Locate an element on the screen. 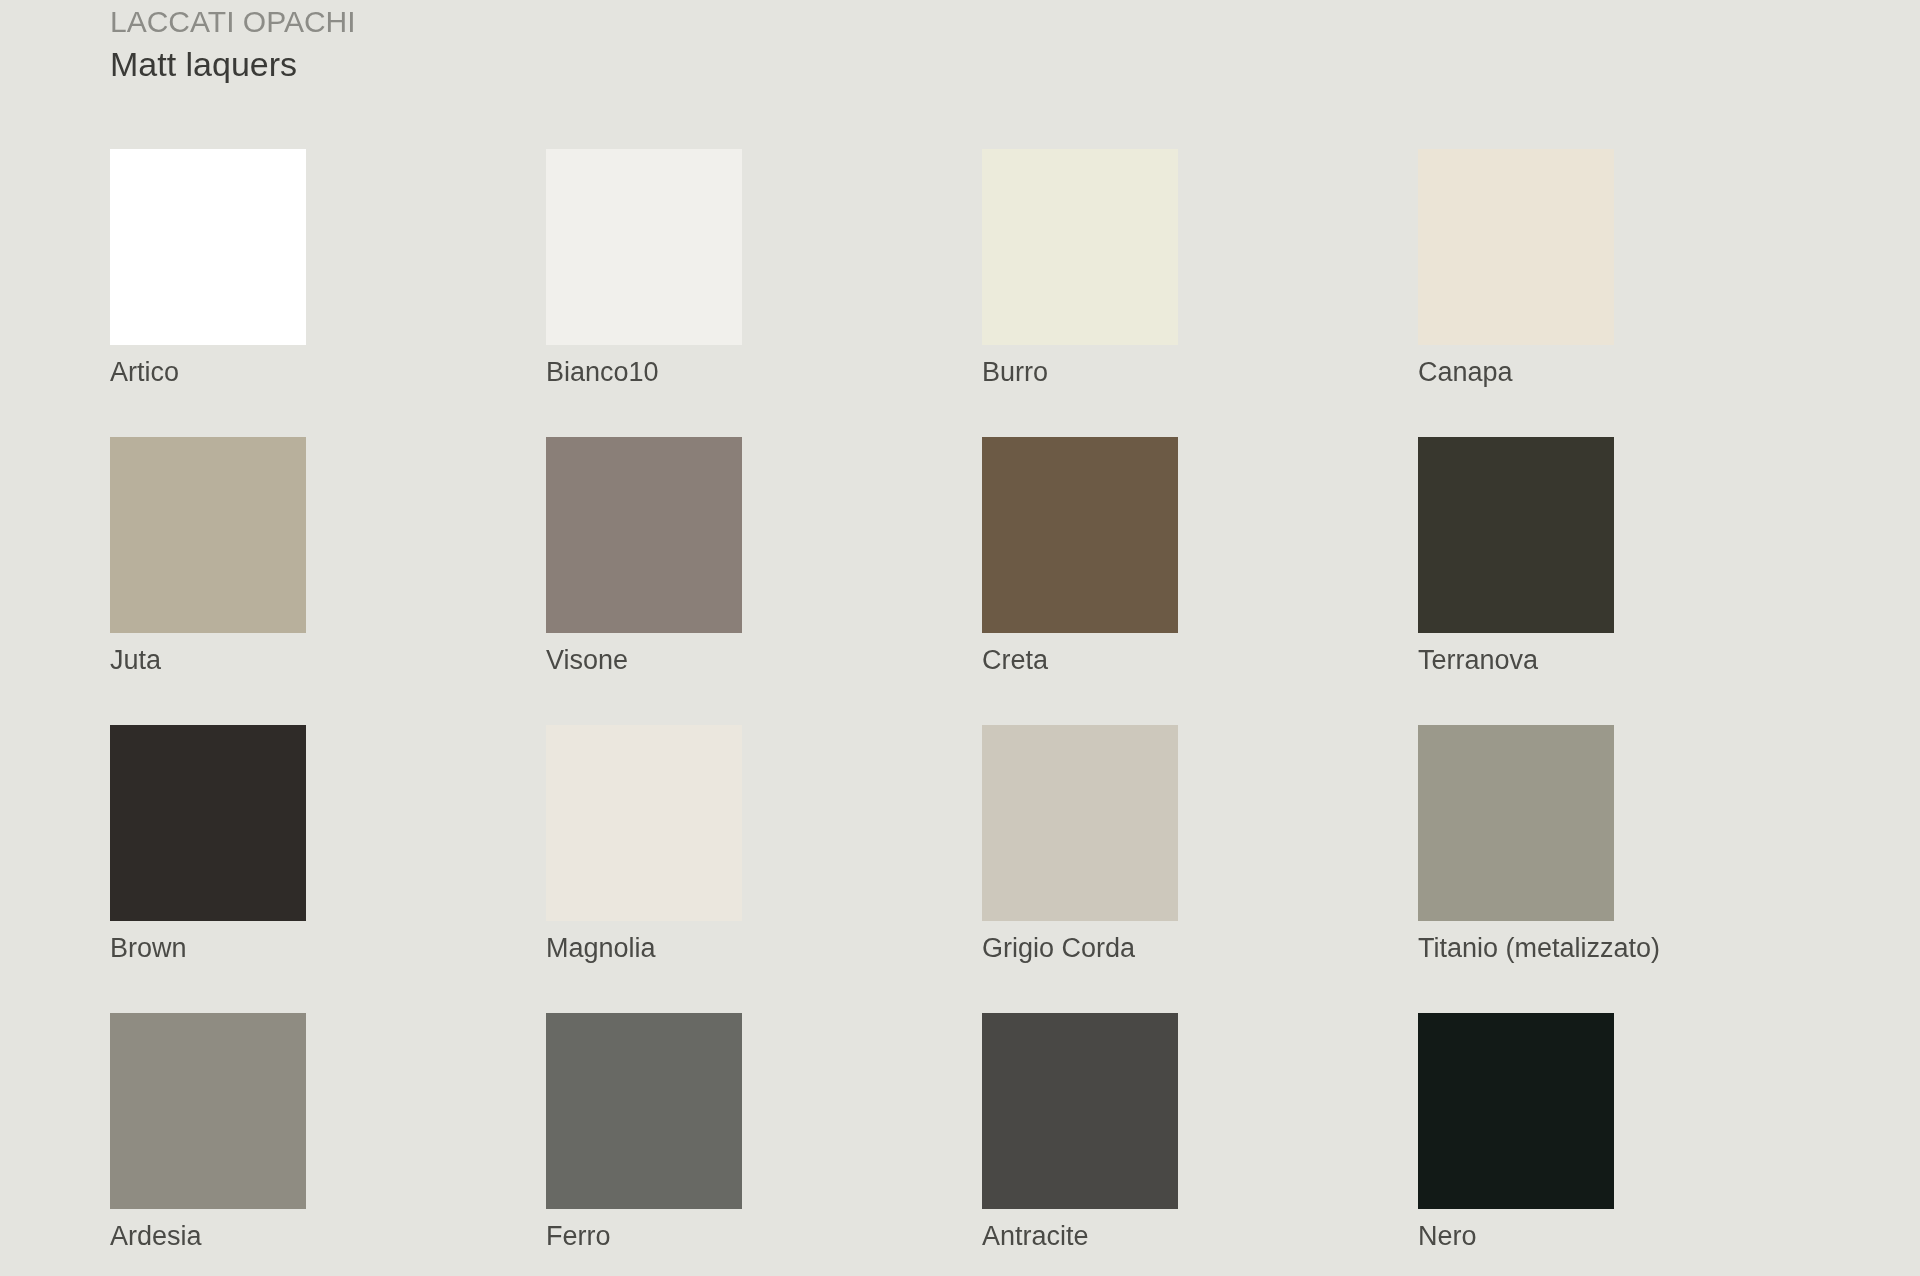  swatch-label: Creta is located at coordinates (1015, 660).